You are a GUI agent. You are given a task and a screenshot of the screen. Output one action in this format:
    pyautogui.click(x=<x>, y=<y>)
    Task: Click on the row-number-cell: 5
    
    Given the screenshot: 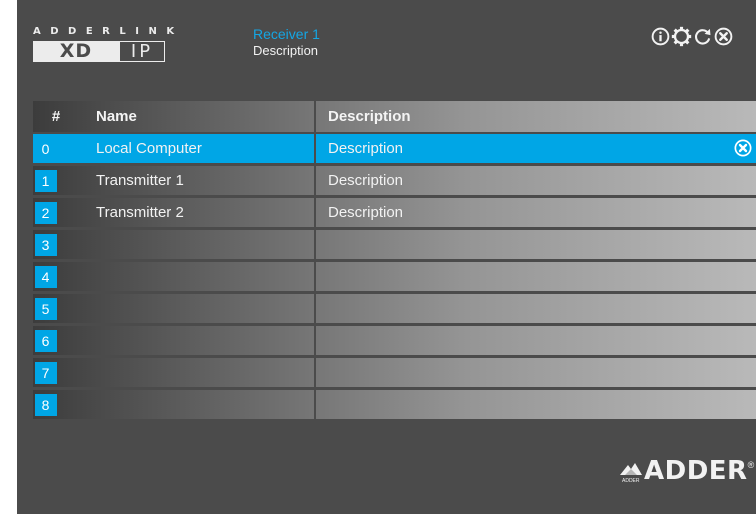 What is the action you would take?
    pyautogui.click(x=56, y=308)
    